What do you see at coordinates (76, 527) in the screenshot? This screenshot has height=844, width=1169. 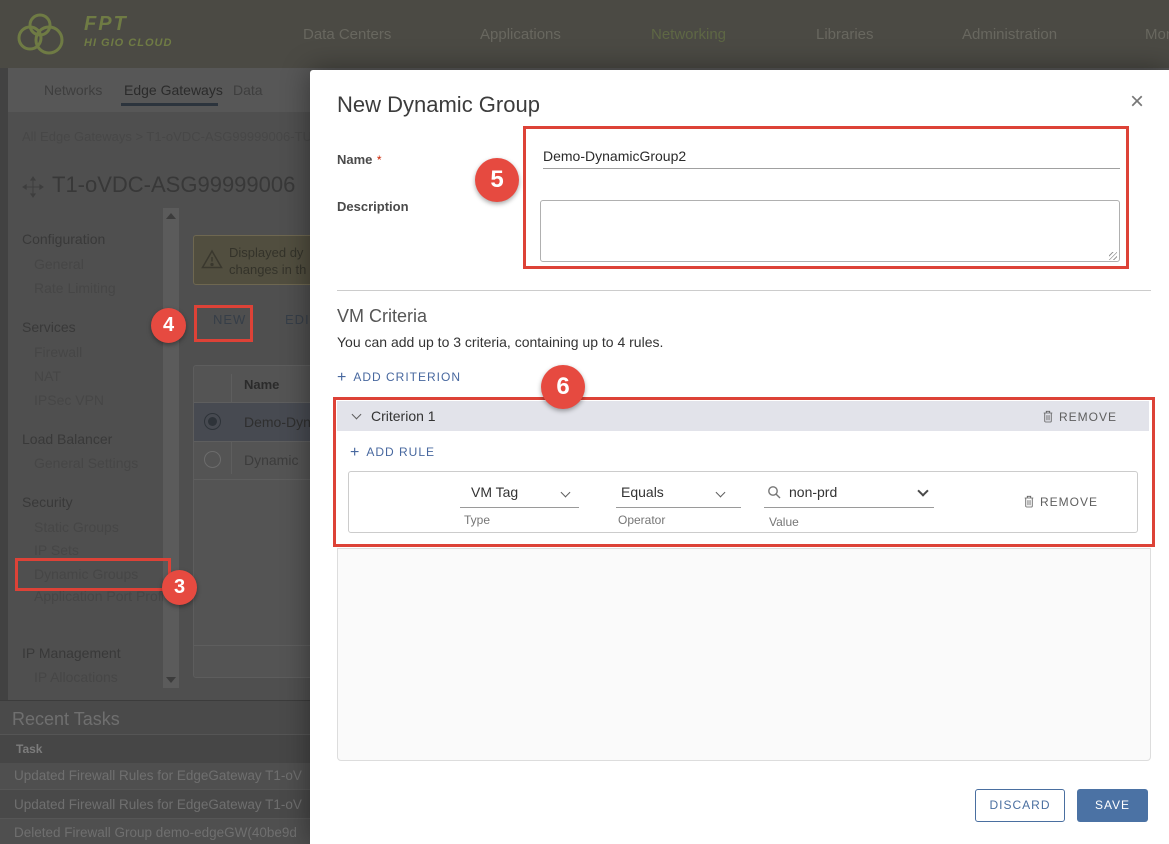 I see `sidebar-item-static-groups: Static Groups` at bounding box center [76, 527].